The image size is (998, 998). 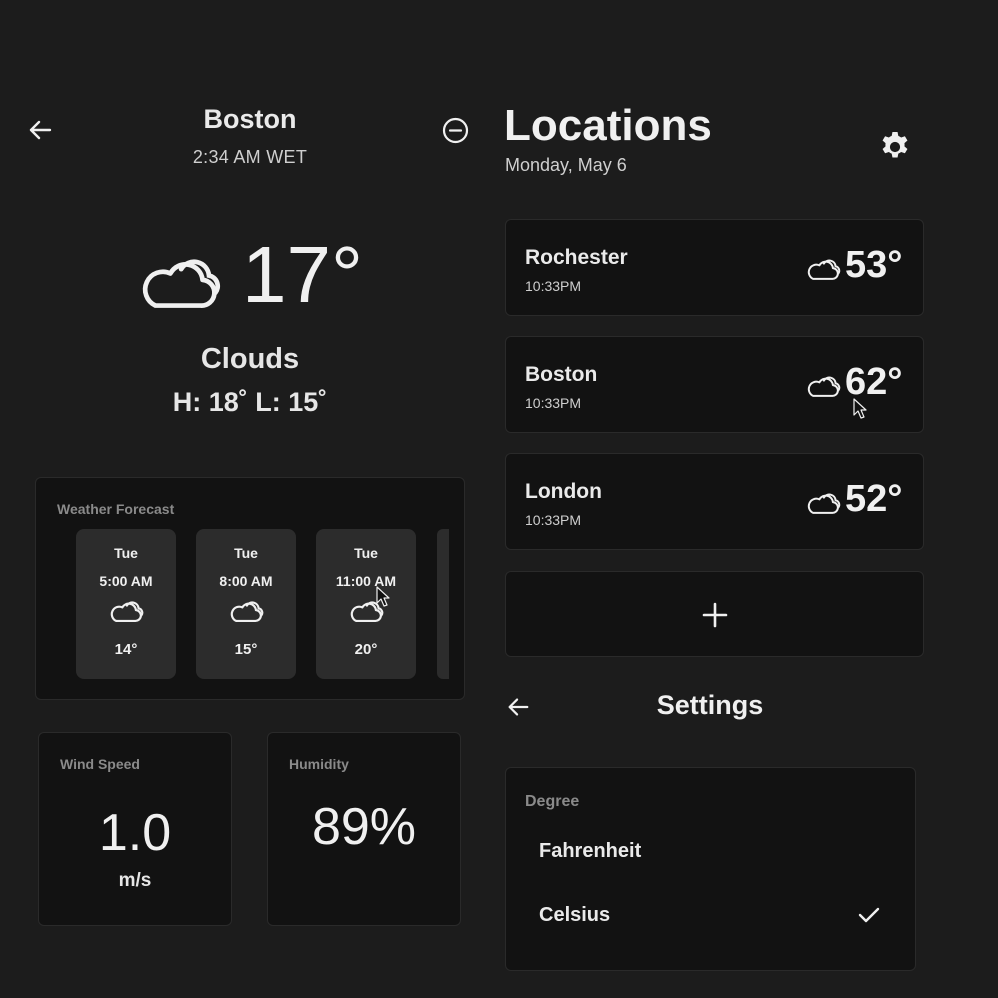 What do you see at coordinates (100, 764) in the screenshot?
I see `wind-speed-label: Wind Speed` at bounding box center [100, 764].